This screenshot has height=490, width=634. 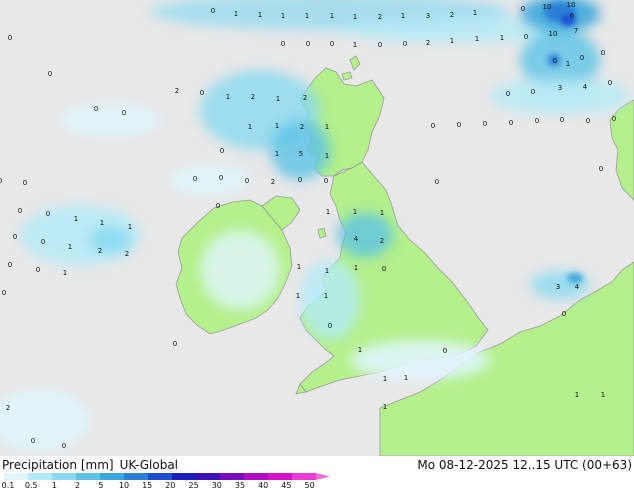 I want to click on legend-tick-label: 25, so click(x=193, y=485).